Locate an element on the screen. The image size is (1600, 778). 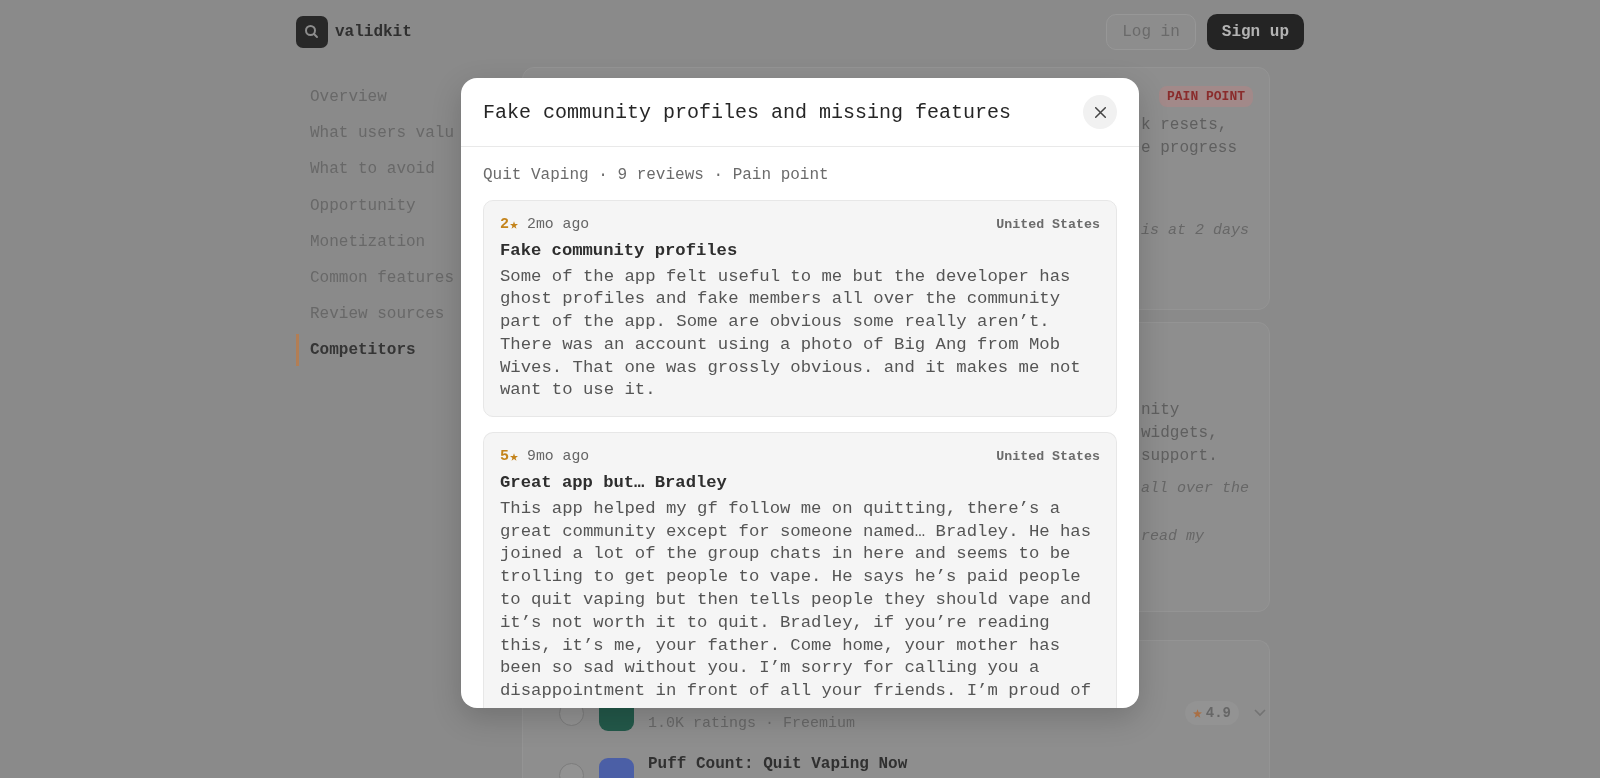
rating-value: 5 is located at coordinates (504, 456).